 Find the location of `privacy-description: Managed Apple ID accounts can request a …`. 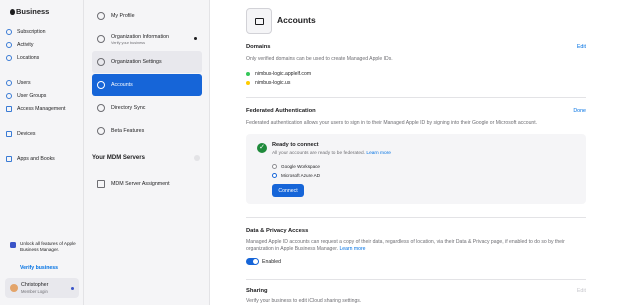

privacy-description: Managed Apple ID accounts can request a … is located at coordinates (421, 246).